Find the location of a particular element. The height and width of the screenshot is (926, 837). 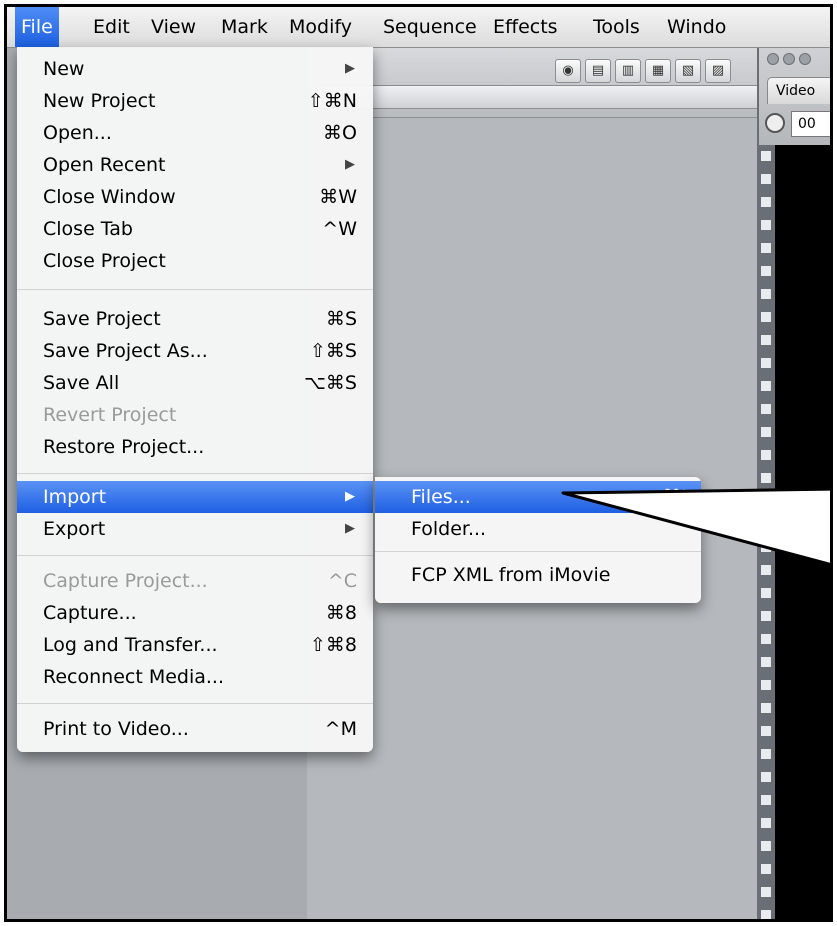

menu-item-capture-project: Capture Project... ^C is located at coordinates (195, 581).